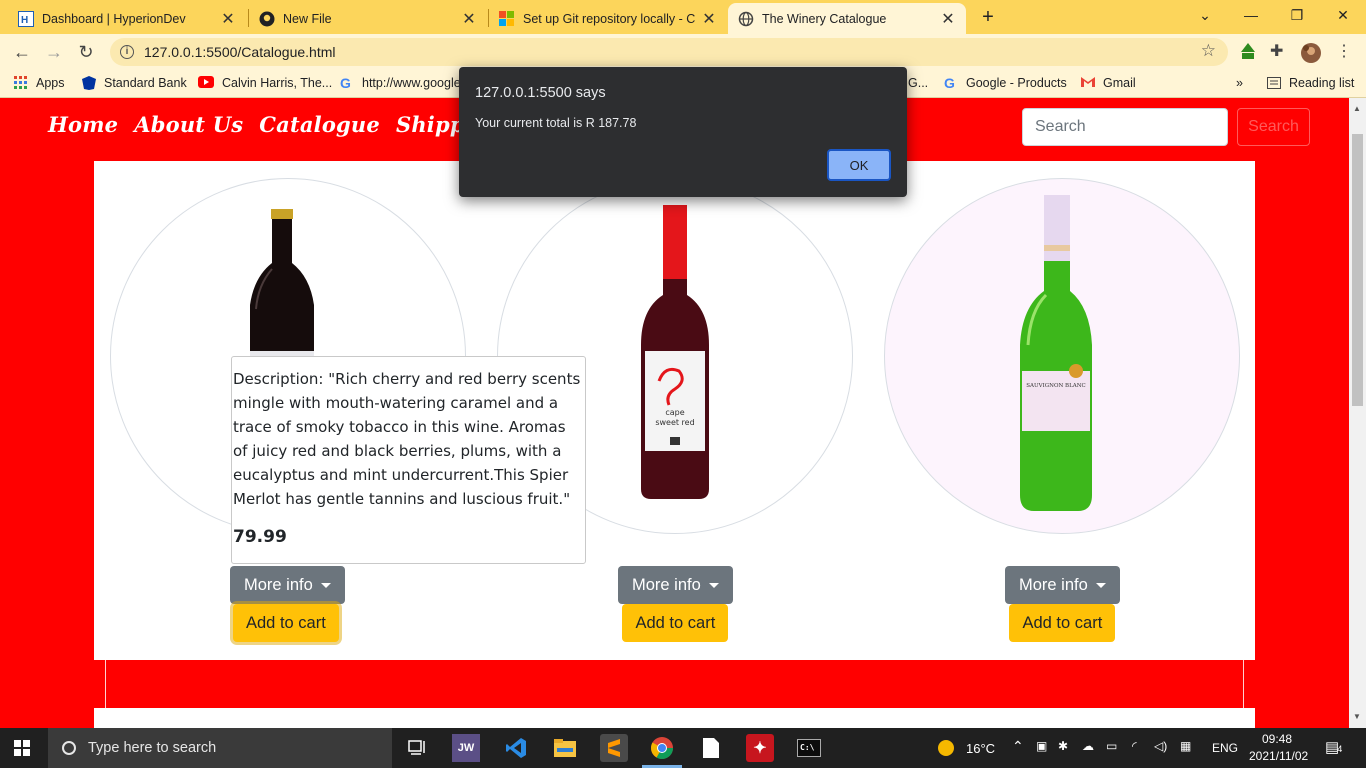 This screenshot has width=1366, height=768. Describe the element at coordinates (1273, 127) in the screenshot. I see `search-button: Search` at that location.